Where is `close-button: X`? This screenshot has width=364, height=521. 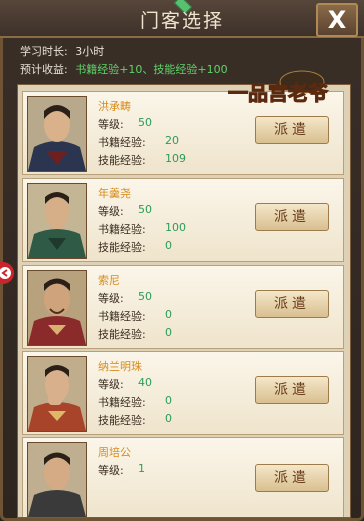 close-button: X is located at coordinates (337, 20).